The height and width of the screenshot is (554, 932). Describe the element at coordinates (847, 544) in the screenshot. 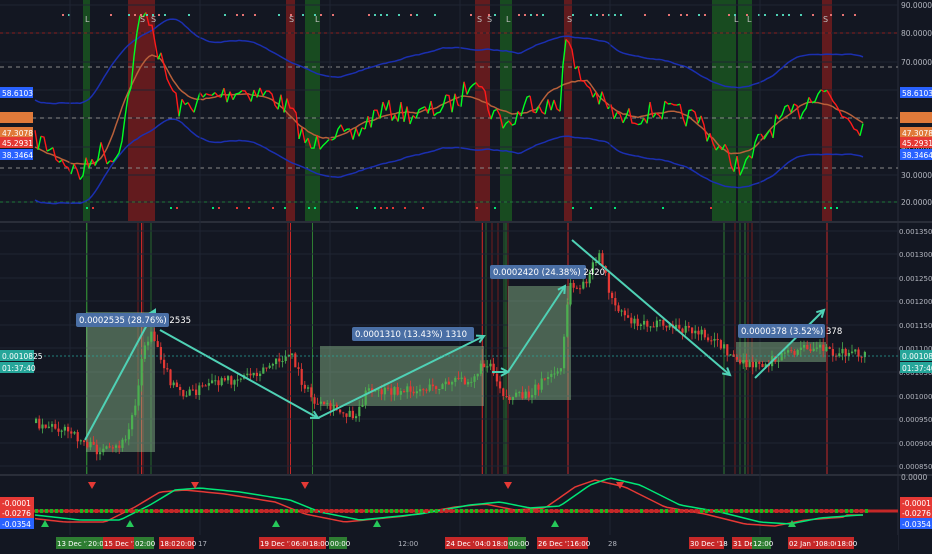

I see `time-axis-label-24: 18:00` at that location.